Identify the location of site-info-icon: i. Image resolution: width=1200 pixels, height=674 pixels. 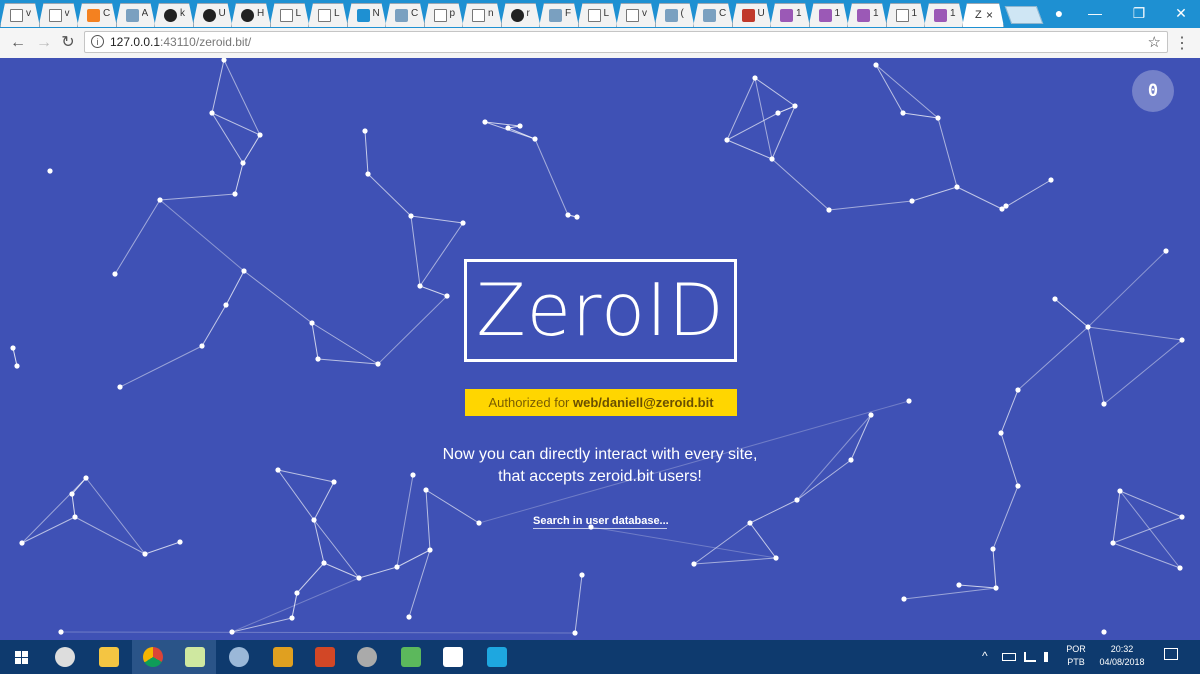
(97, 41).